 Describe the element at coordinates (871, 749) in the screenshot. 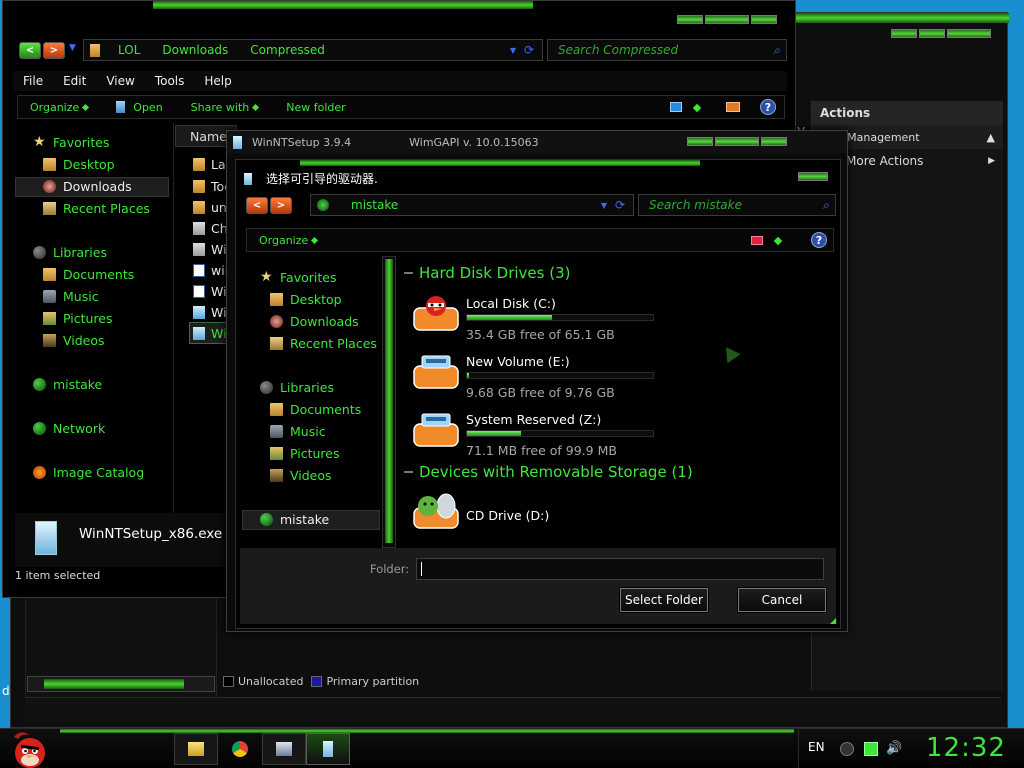

I see `network-tray-icon` at that location.